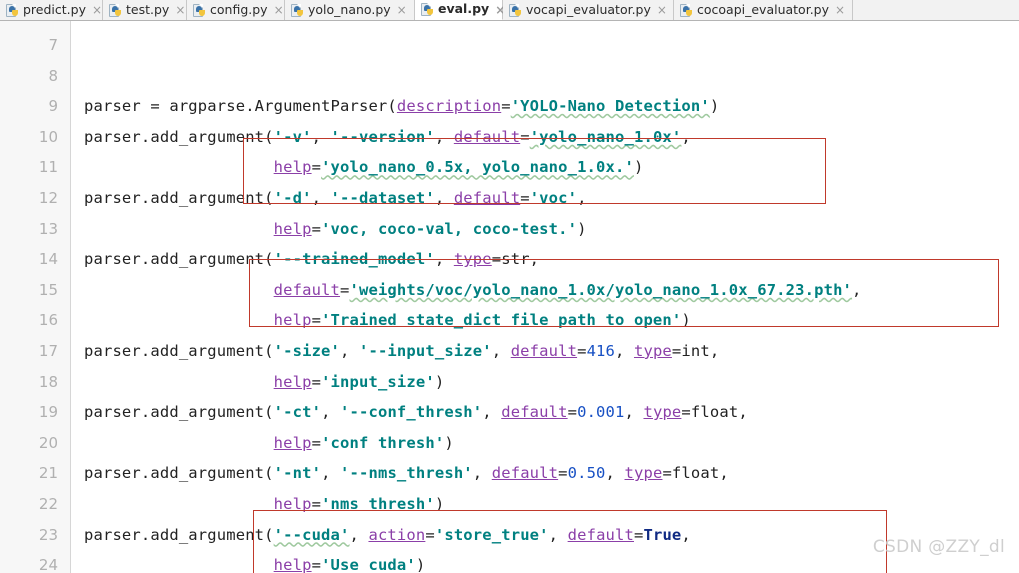 The height and width of the screenshot is (573, 1019). Describe the element at coordinates (378, 381) in the screenshot. I see `token-str: 'input_size'` at that location.